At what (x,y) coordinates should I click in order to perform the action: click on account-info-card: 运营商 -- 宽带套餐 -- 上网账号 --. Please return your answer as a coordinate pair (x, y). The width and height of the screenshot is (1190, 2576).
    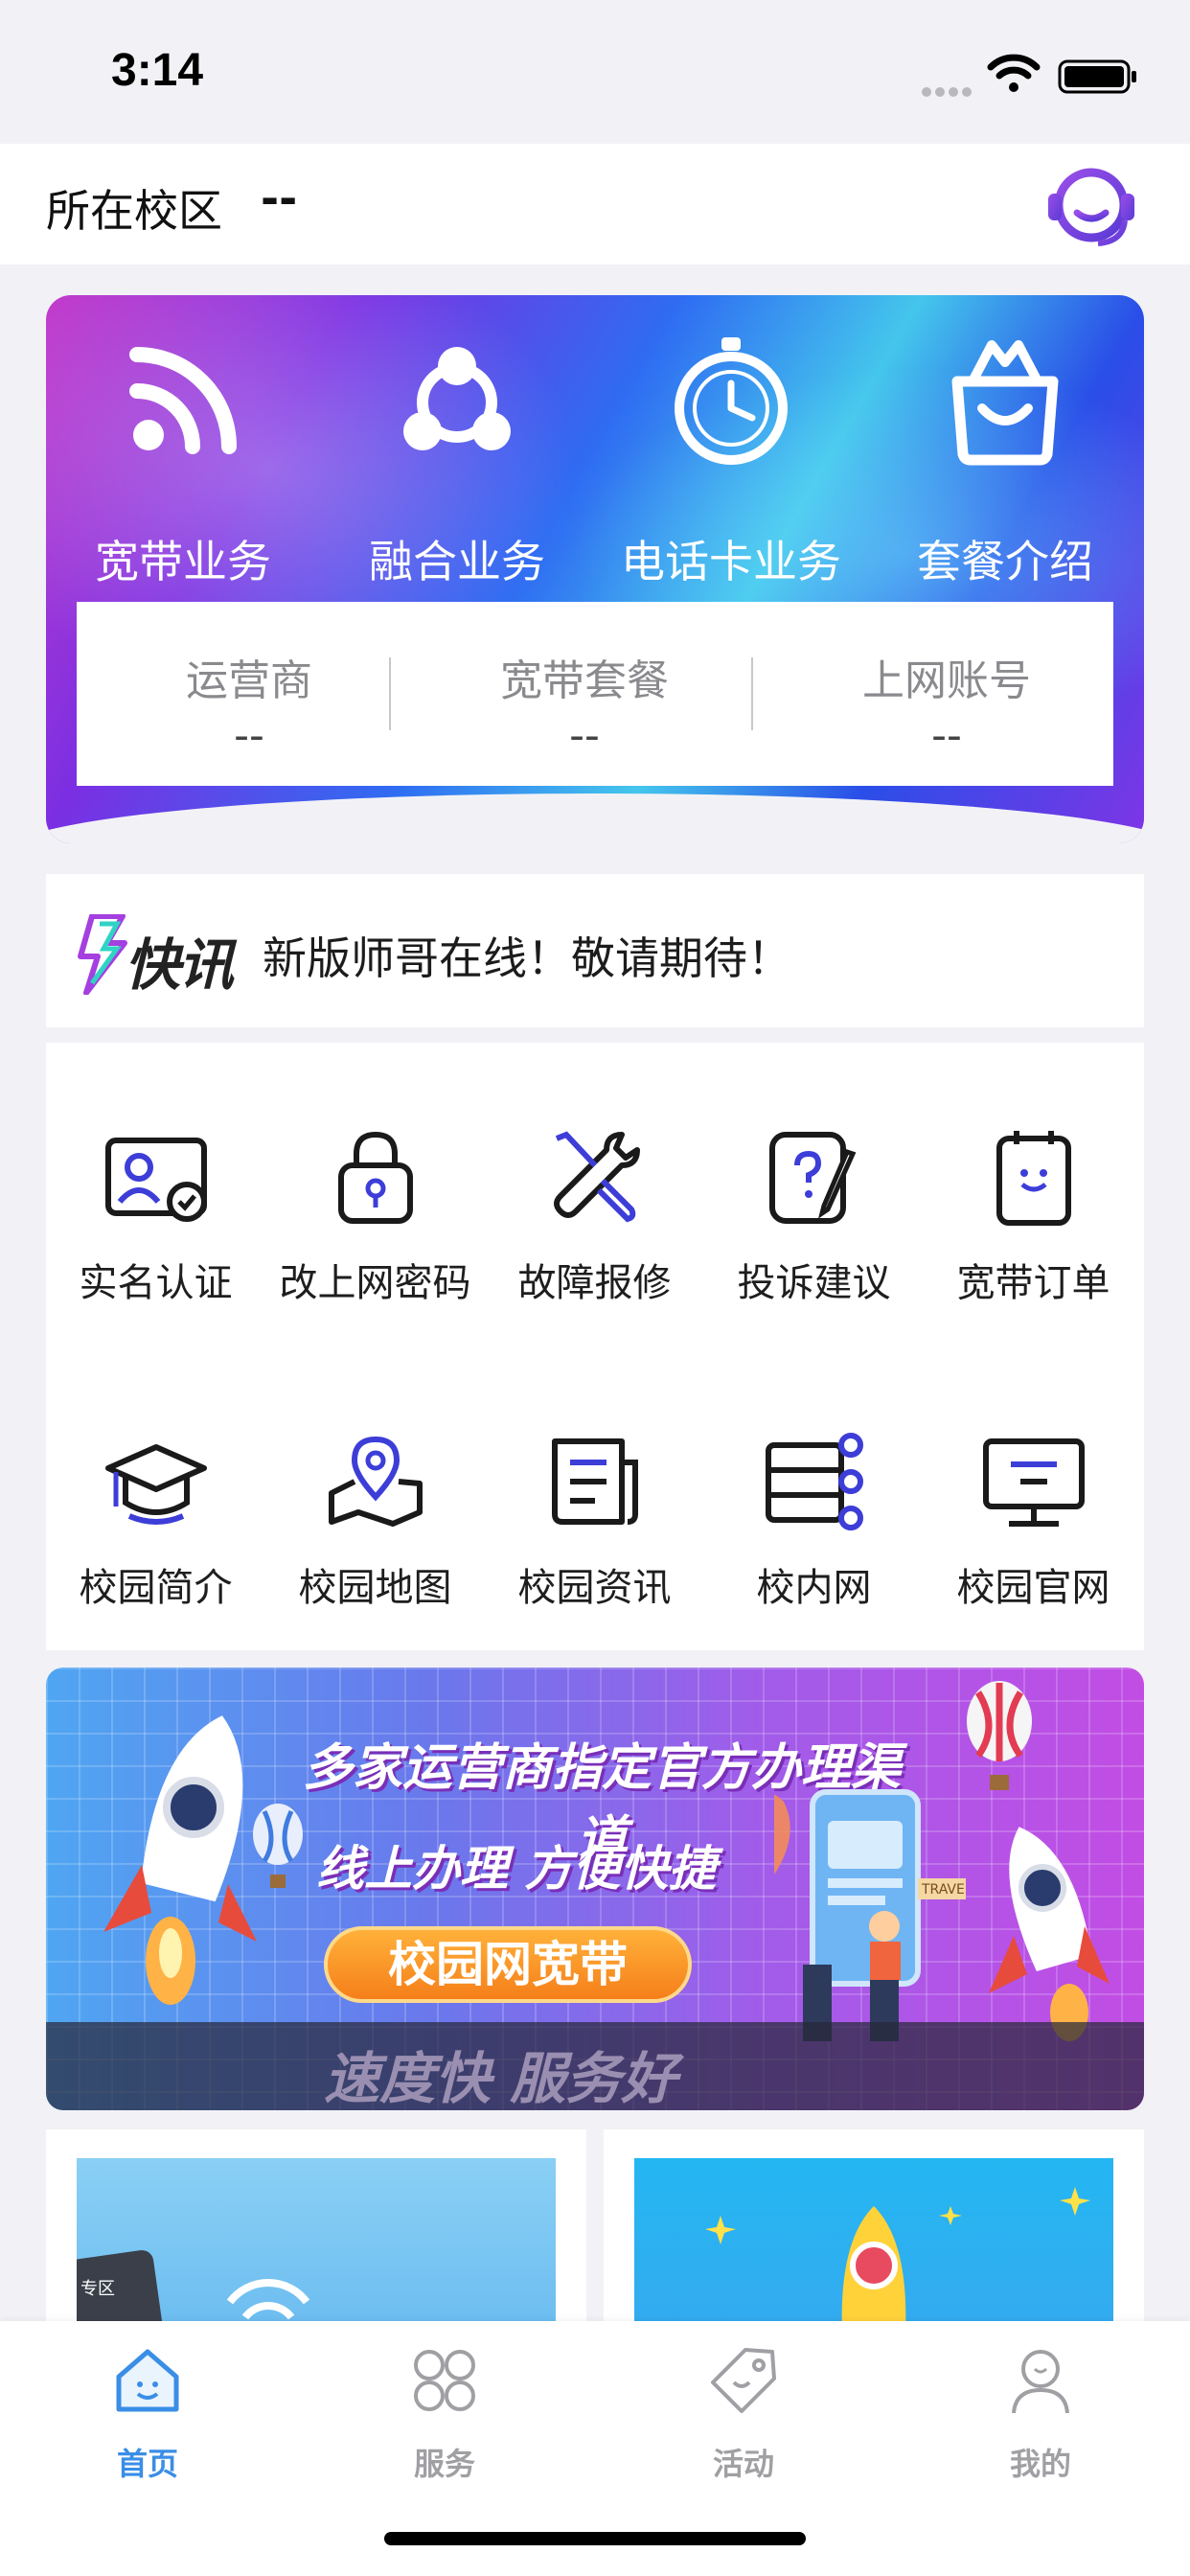
    Looking at the image, I should click on (595, 694).